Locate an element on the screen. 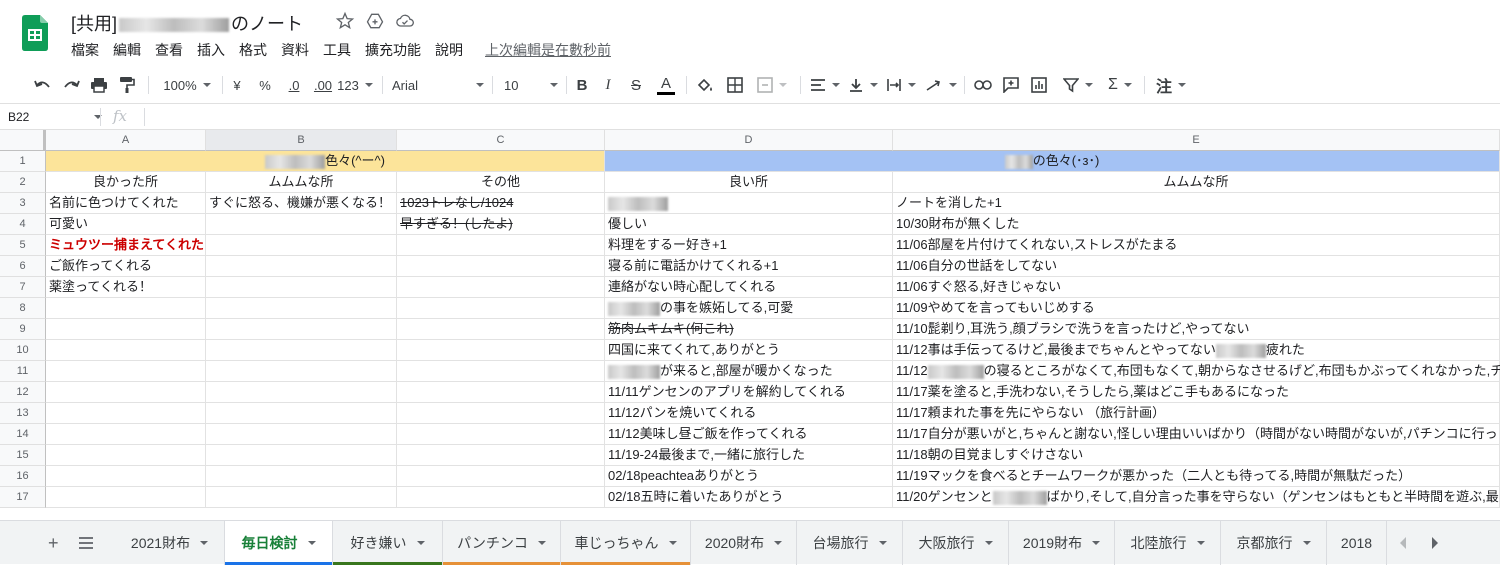 The image size is (1500, 565). cell-d10: 四国に来てくれて,ありがとう is located at coordinates (749, 350).